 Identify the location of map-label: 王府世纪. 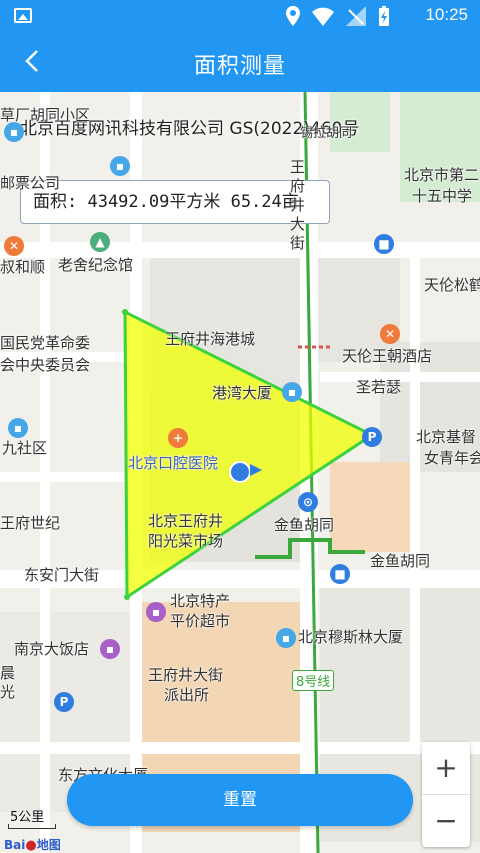
(30, 523).